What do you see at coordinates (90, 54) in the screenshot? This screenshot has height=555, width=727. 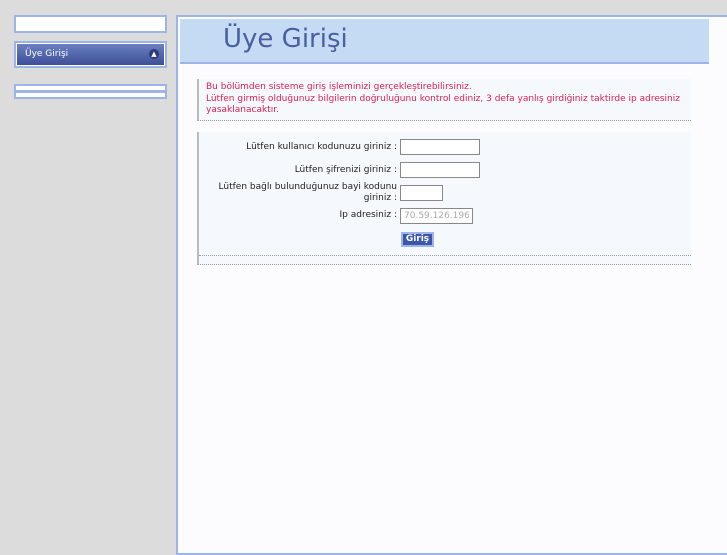 I see `sidebar-item-uye-girisi: Üye Girişi ▲` at bounding box center [90, 54].